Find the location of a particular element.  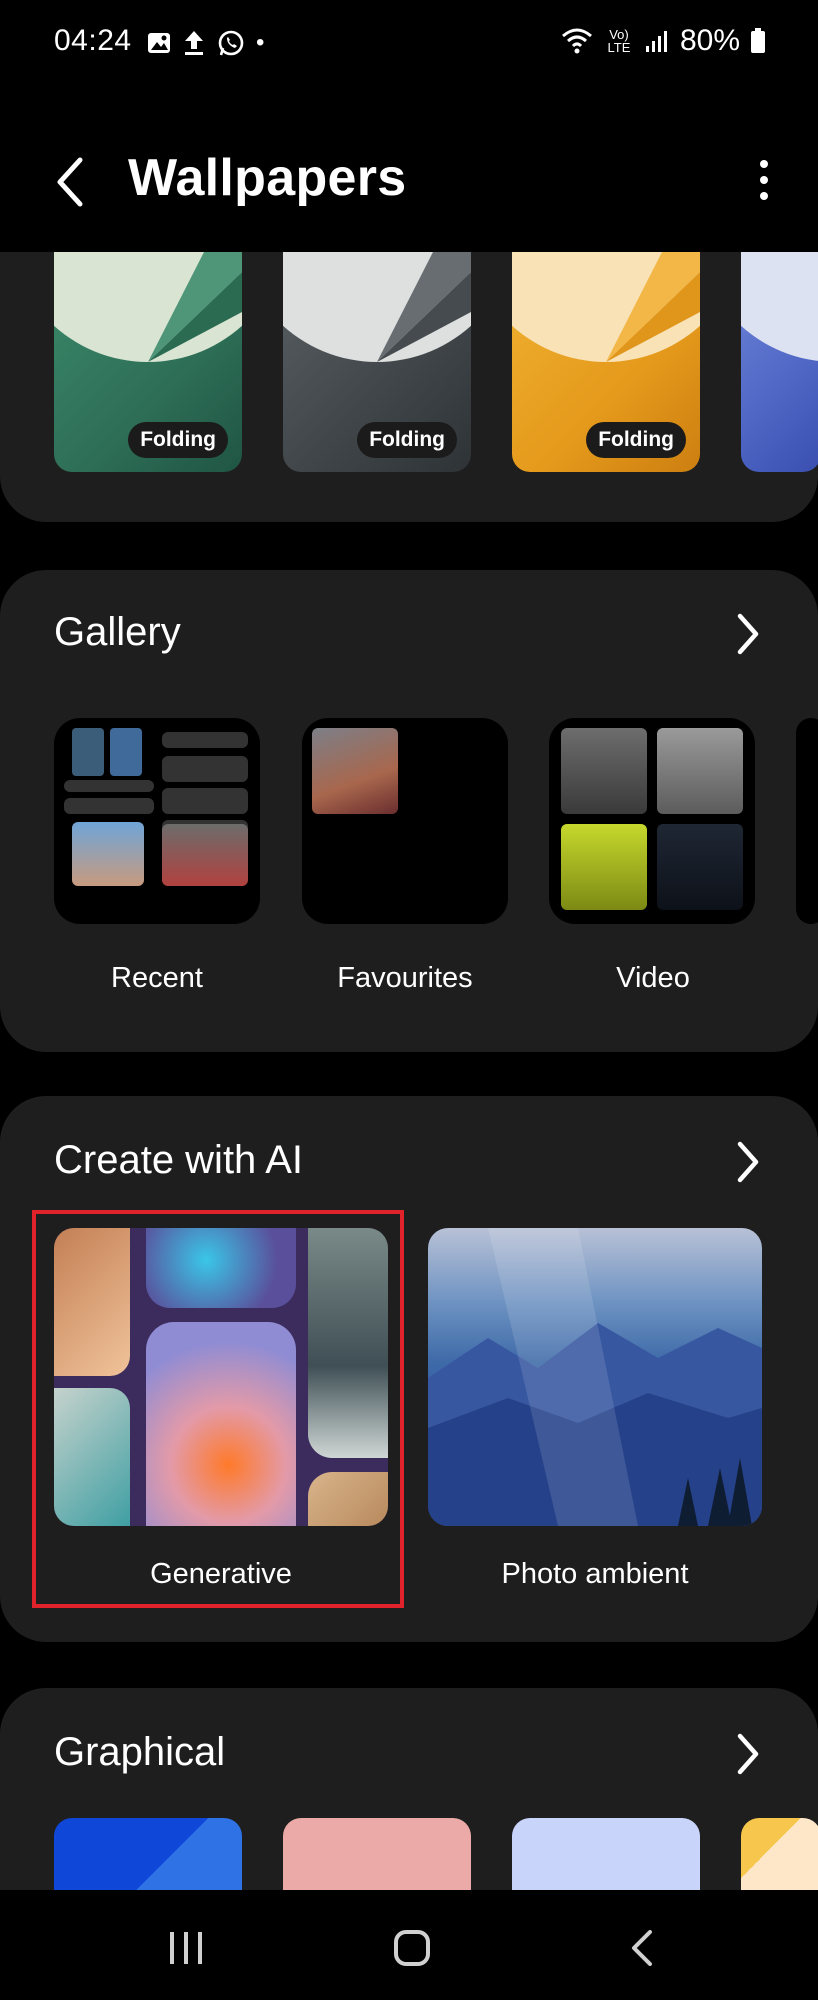

gallery-title: Gallery is located at coordinates (117, 632).